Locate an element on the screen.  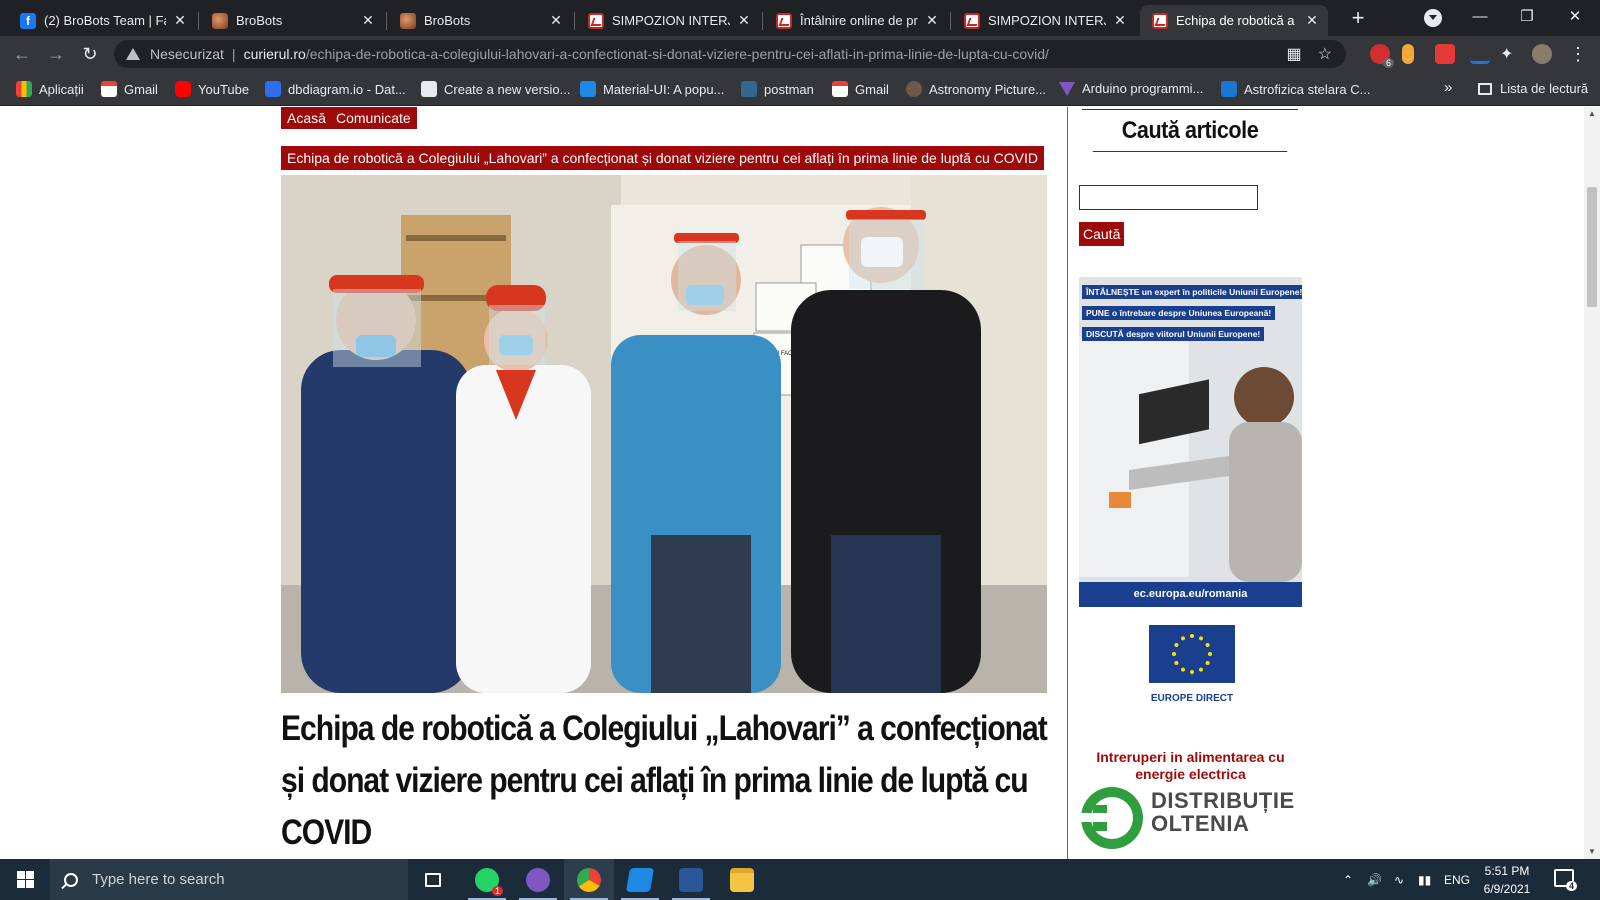
tab-simpozion-2: SIMPOZION INTERJUD ✕ is located at coordinates (1044, 20).